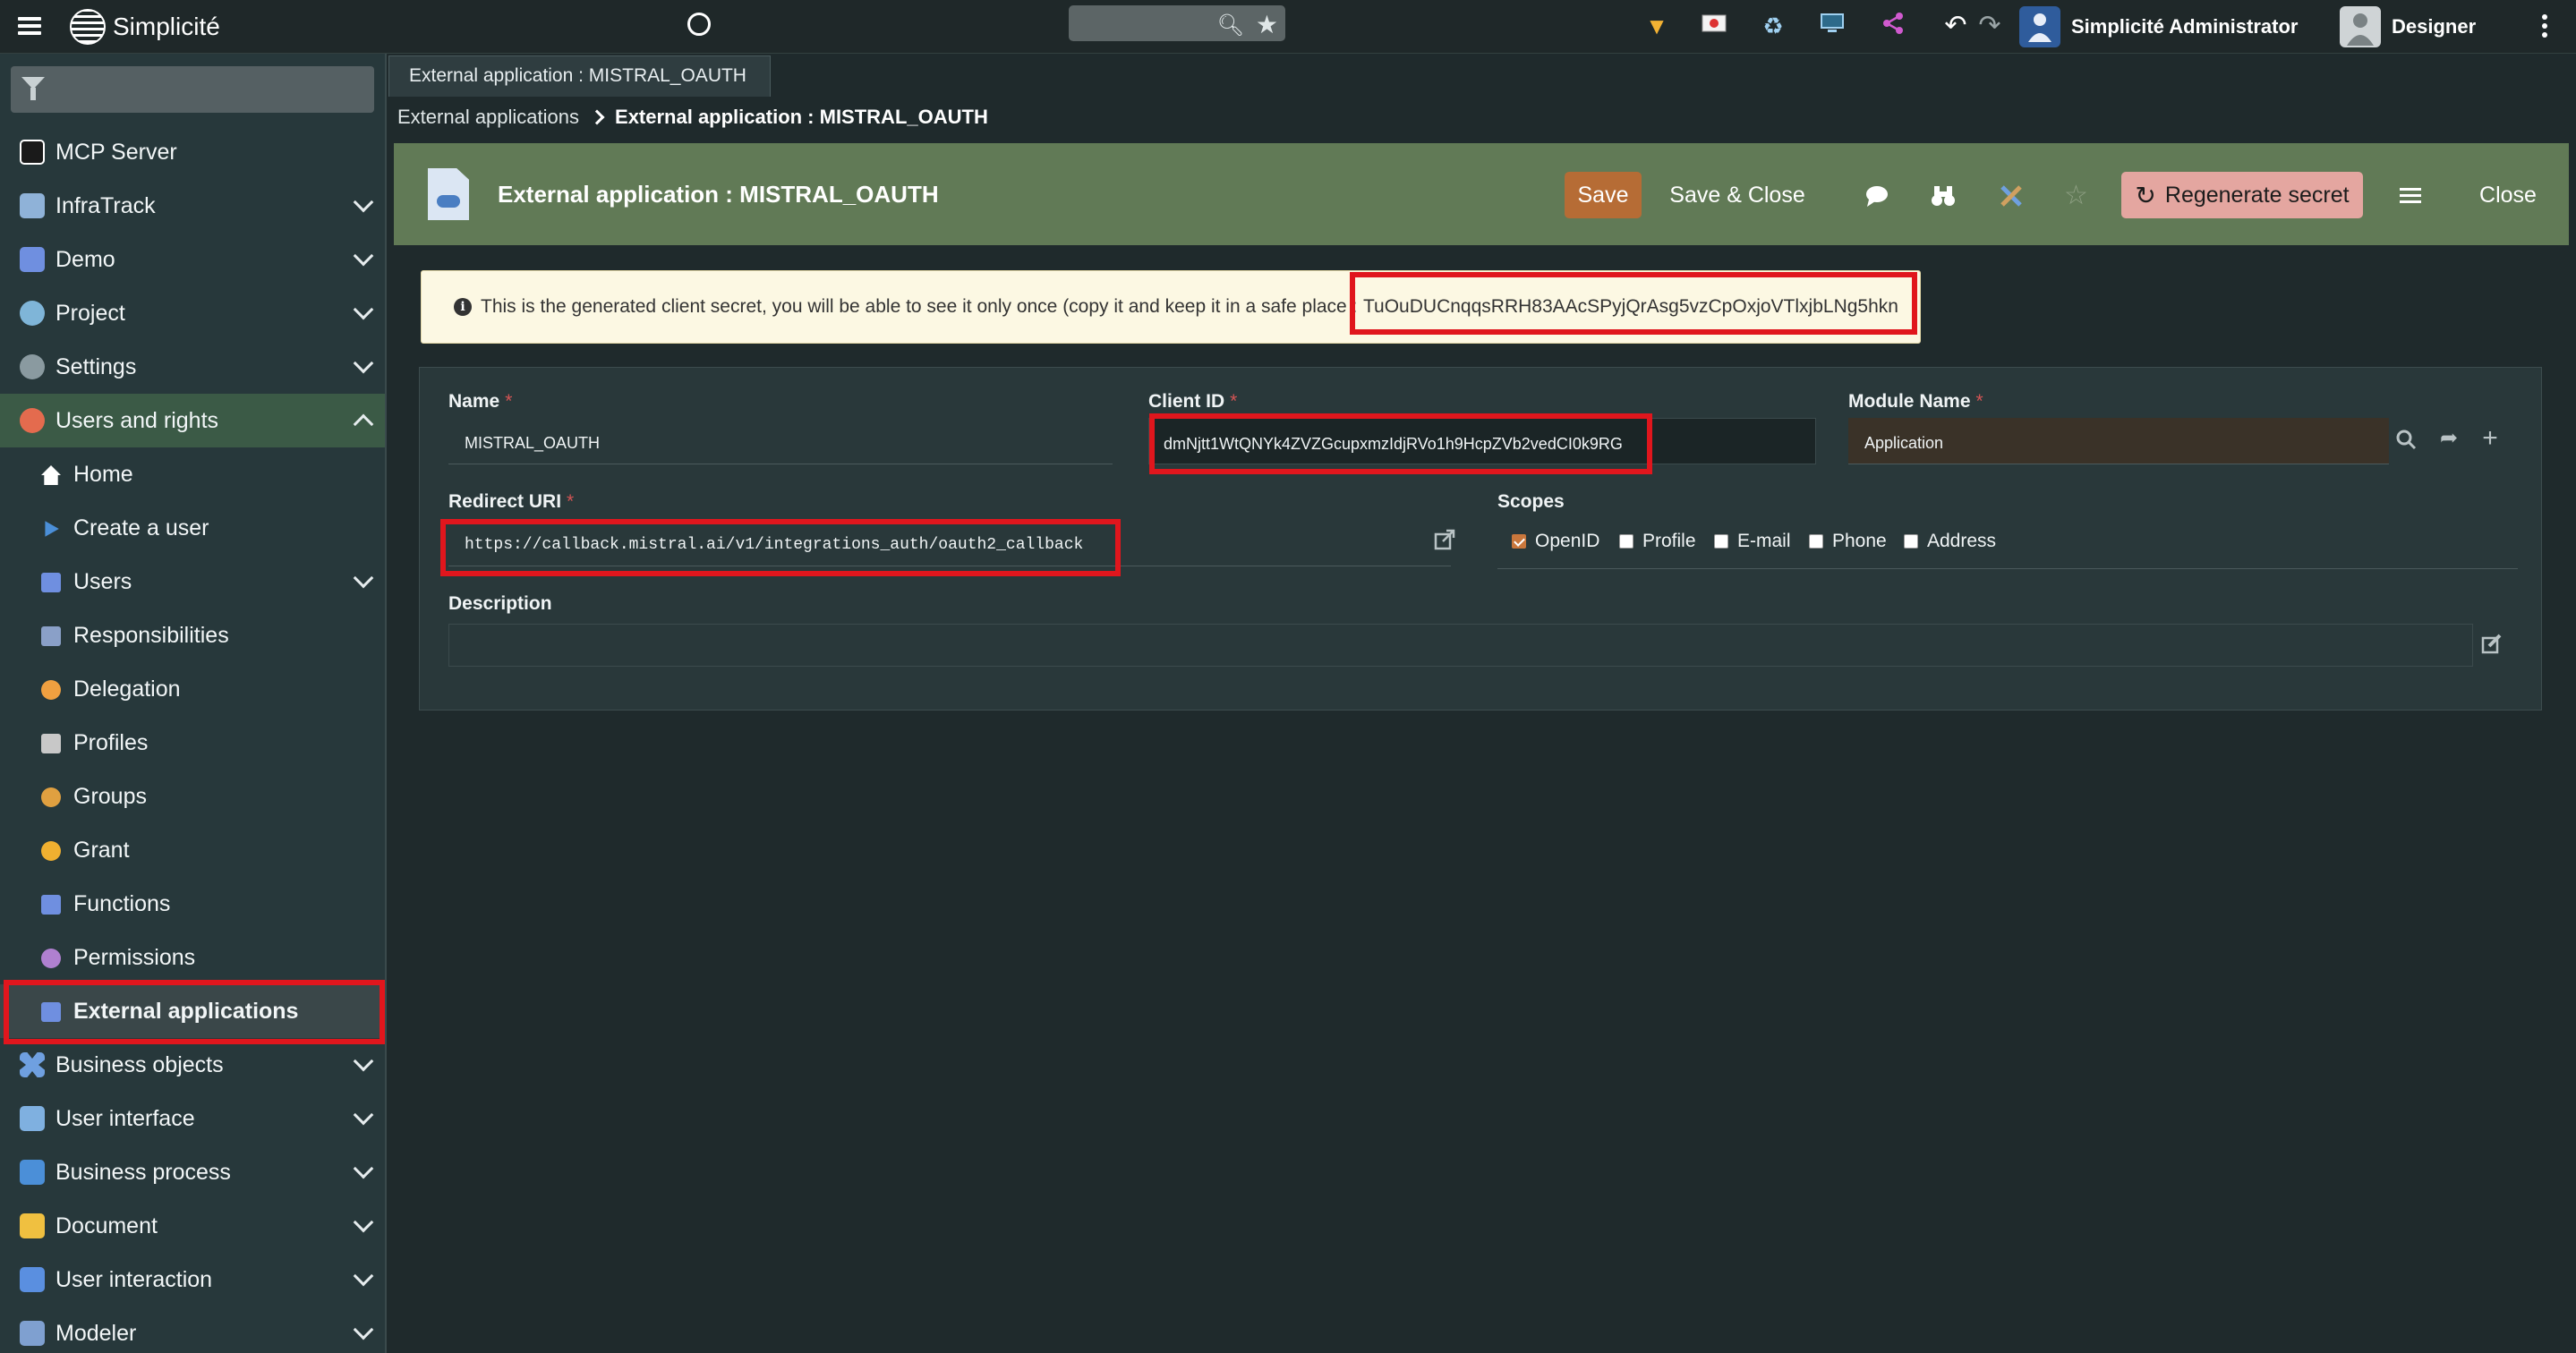 The height and width of the screenshot is (1353, 2576). What do you see at coordinates (2118, 441) in the screenshot?
I see `module-name-field: Application` at bounding box center [2118, 441].